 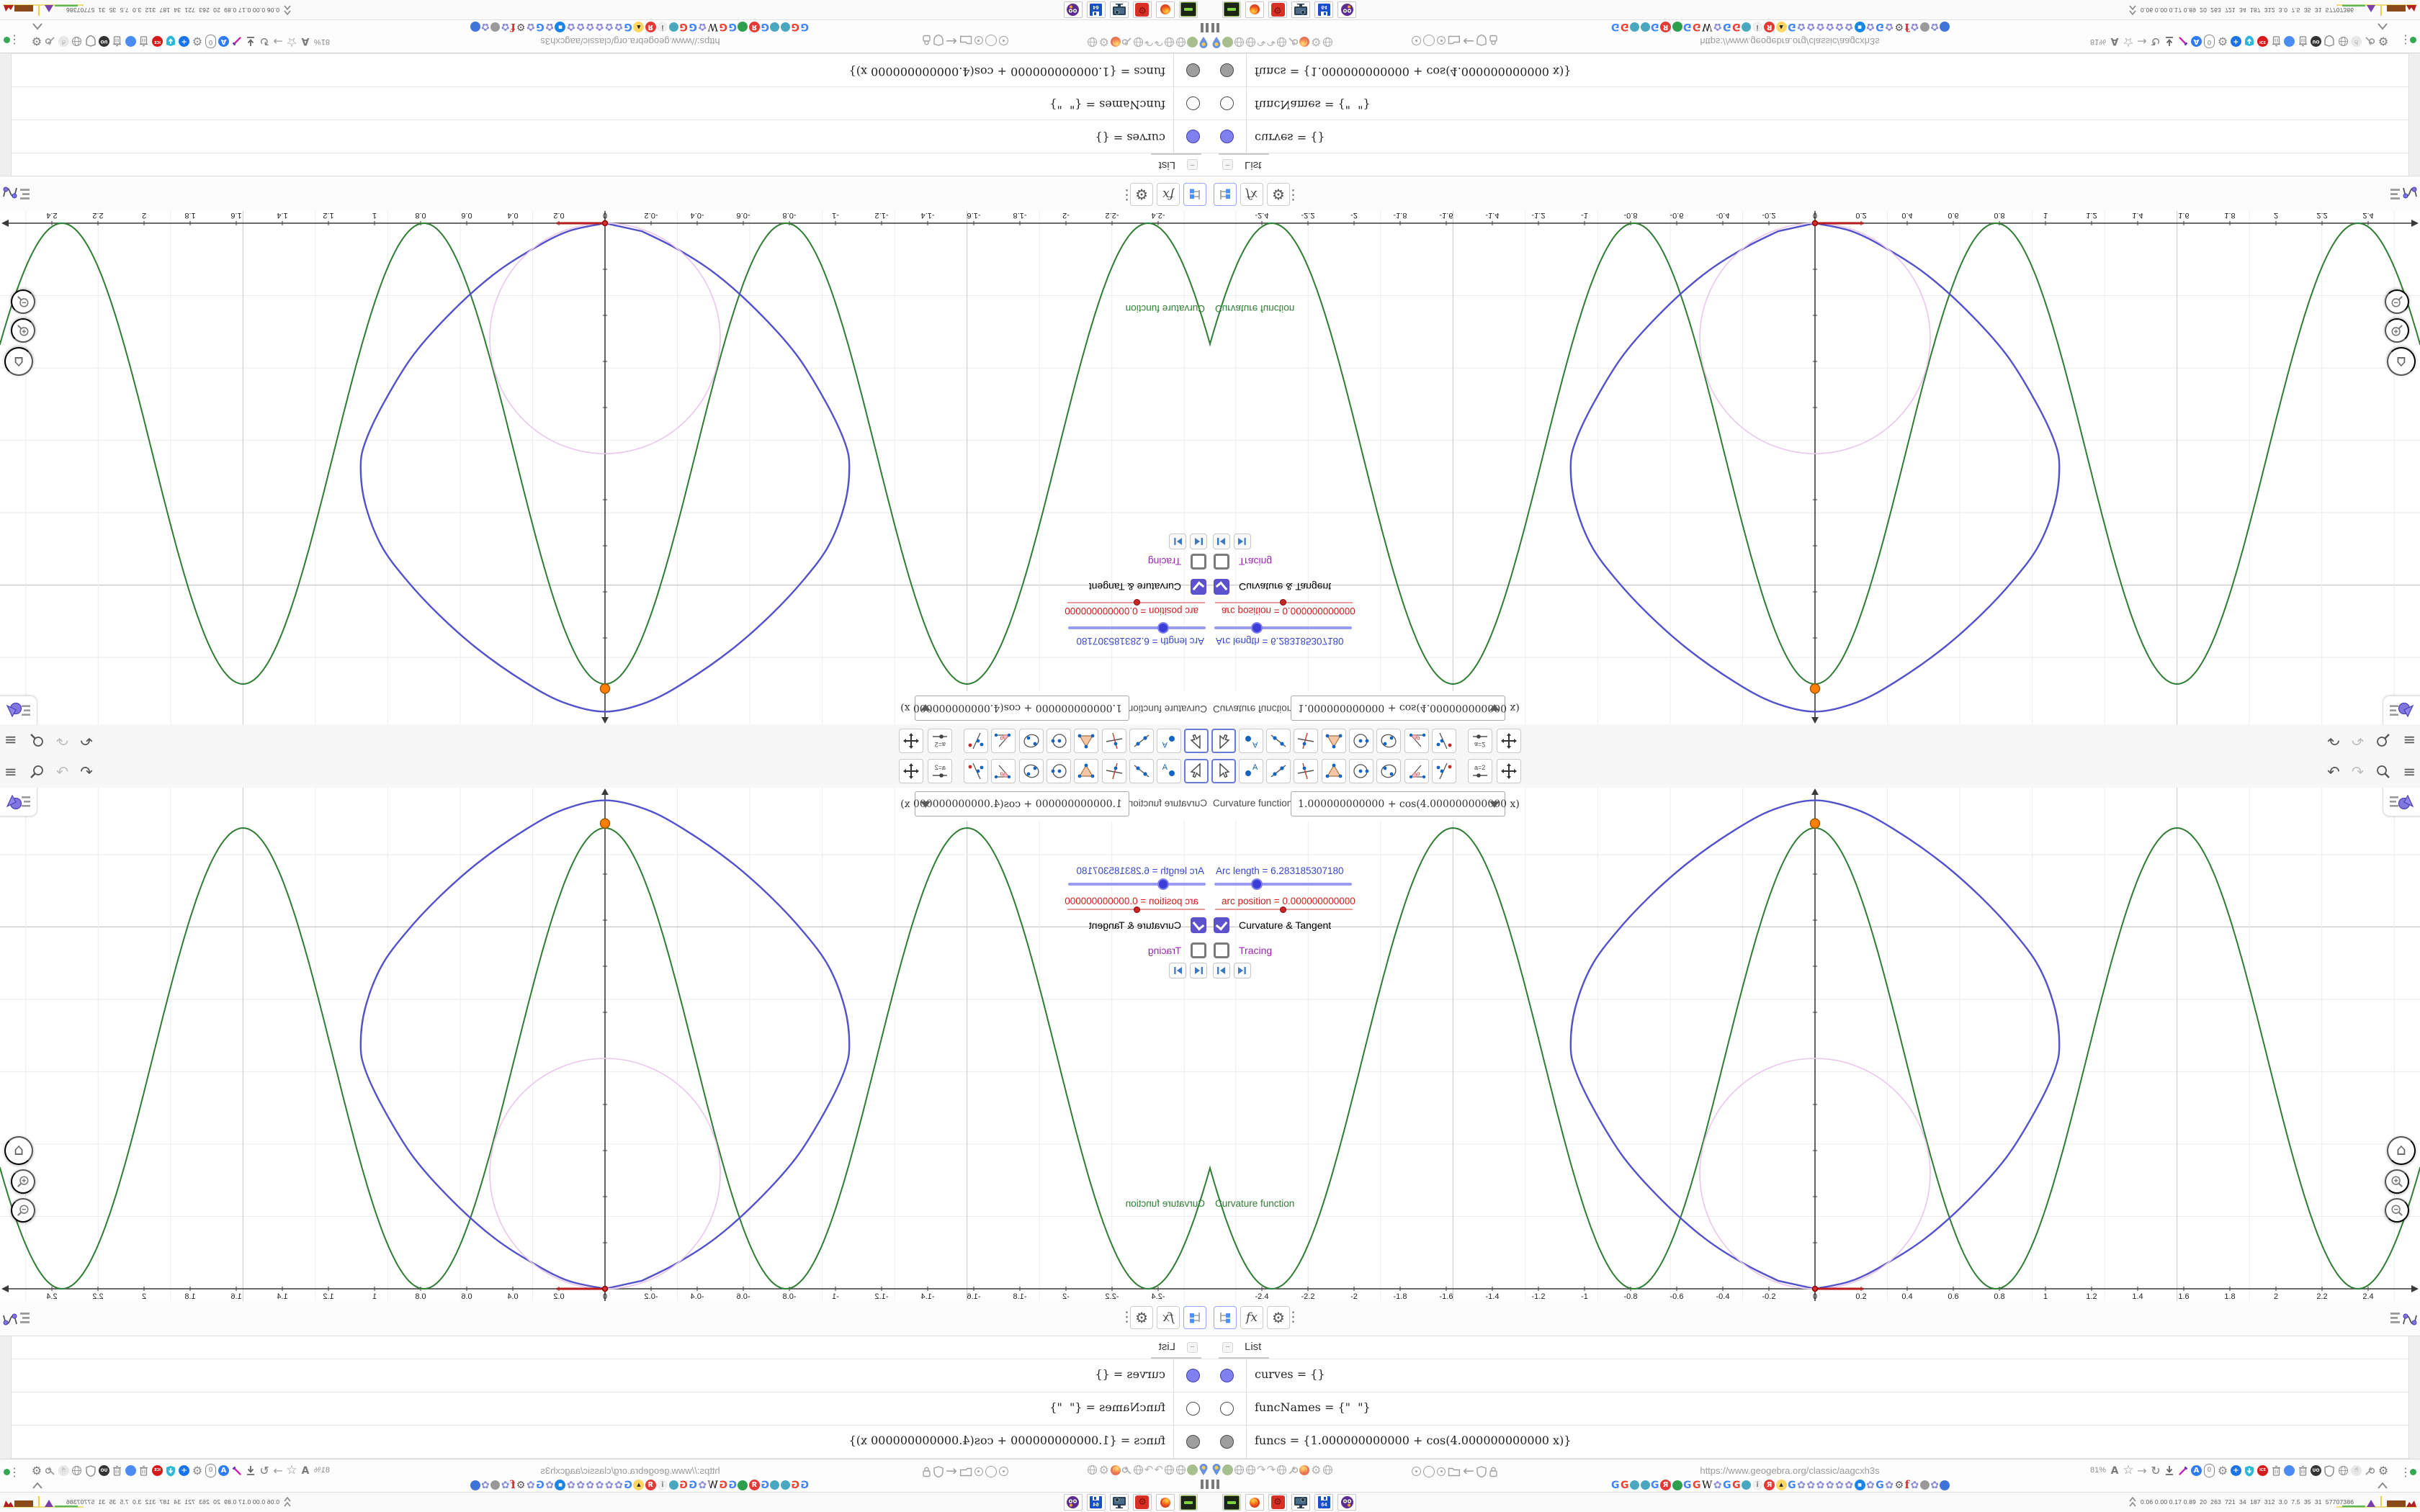 I want to click on arc-position-slider, so click(x=1136, y=602).